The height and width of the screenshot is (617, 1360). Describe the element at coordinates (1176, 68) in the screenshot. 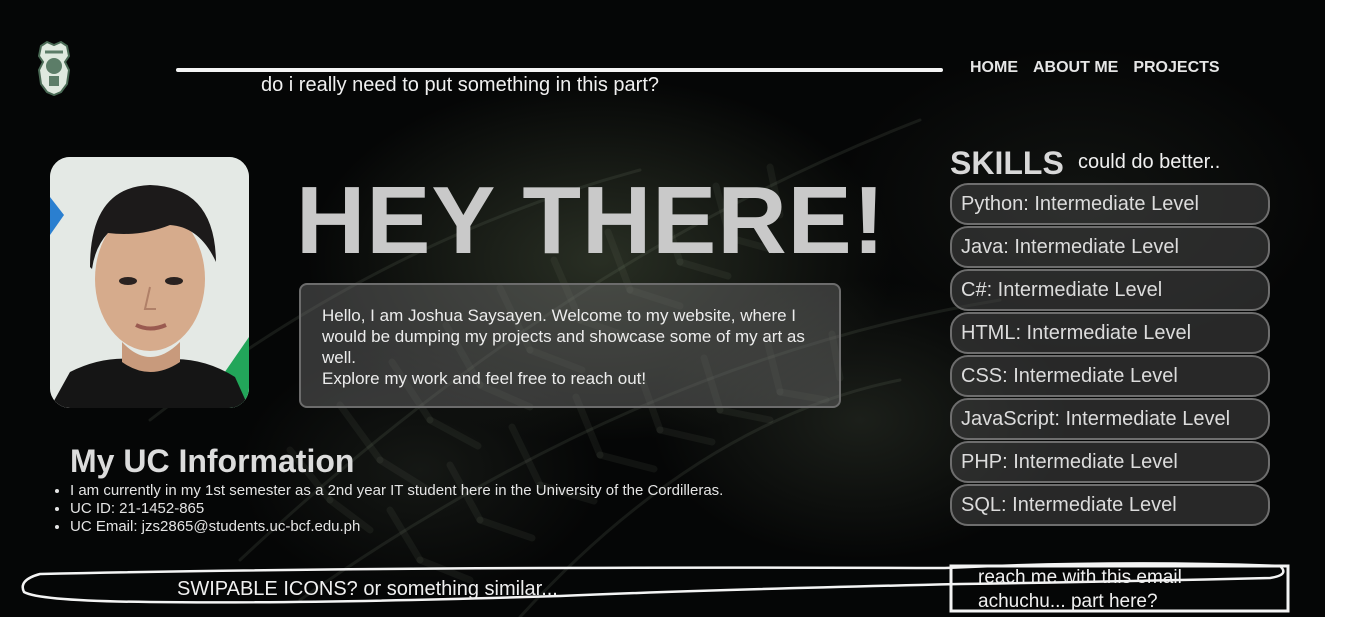

I see `nav-projects-link: PROJECTS` at that location.